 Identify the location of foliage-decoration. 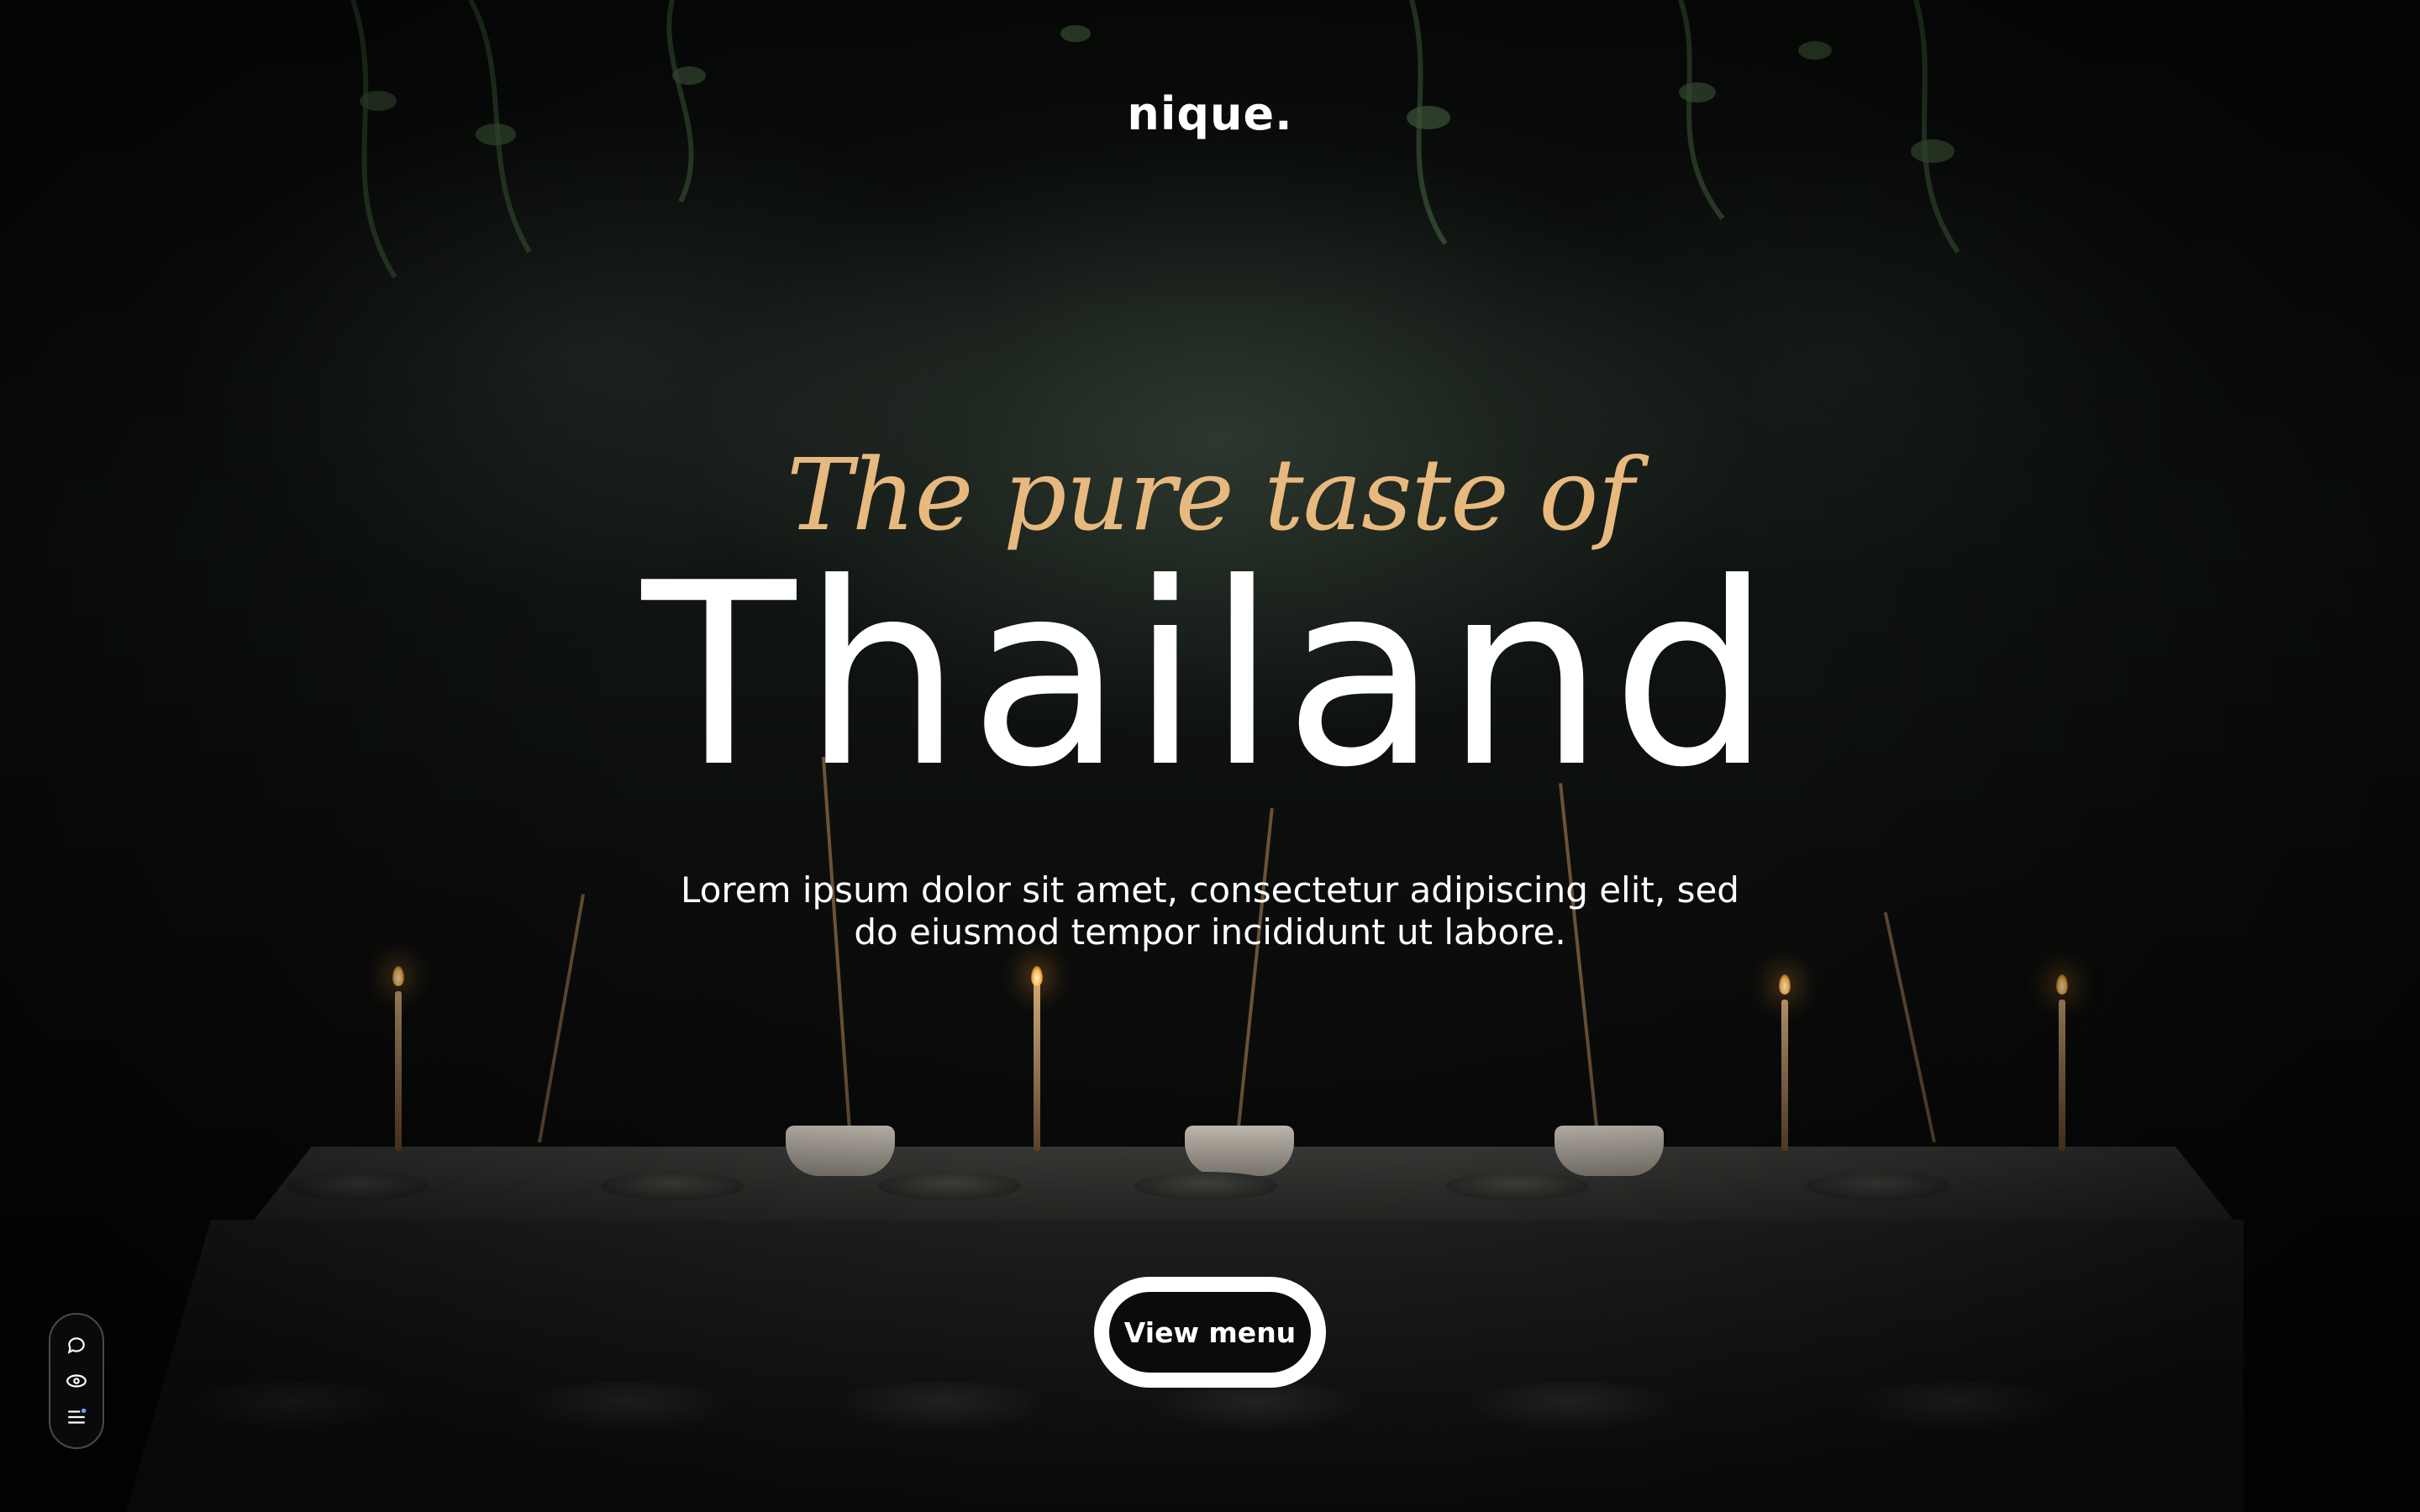
(1155, 139).